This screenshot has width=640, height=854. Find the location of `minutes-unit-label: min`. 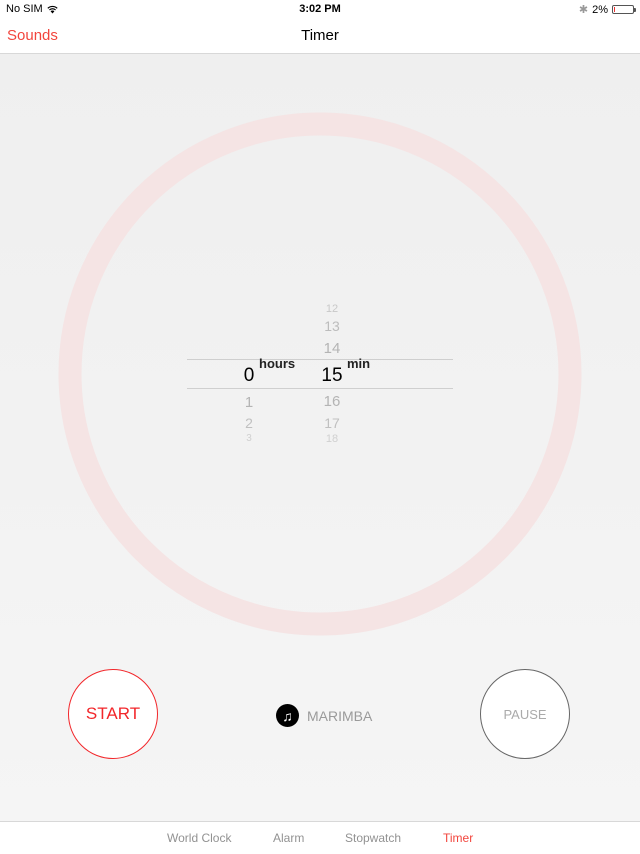

minutes-unit-label: min is located at coordinates (359, 363).